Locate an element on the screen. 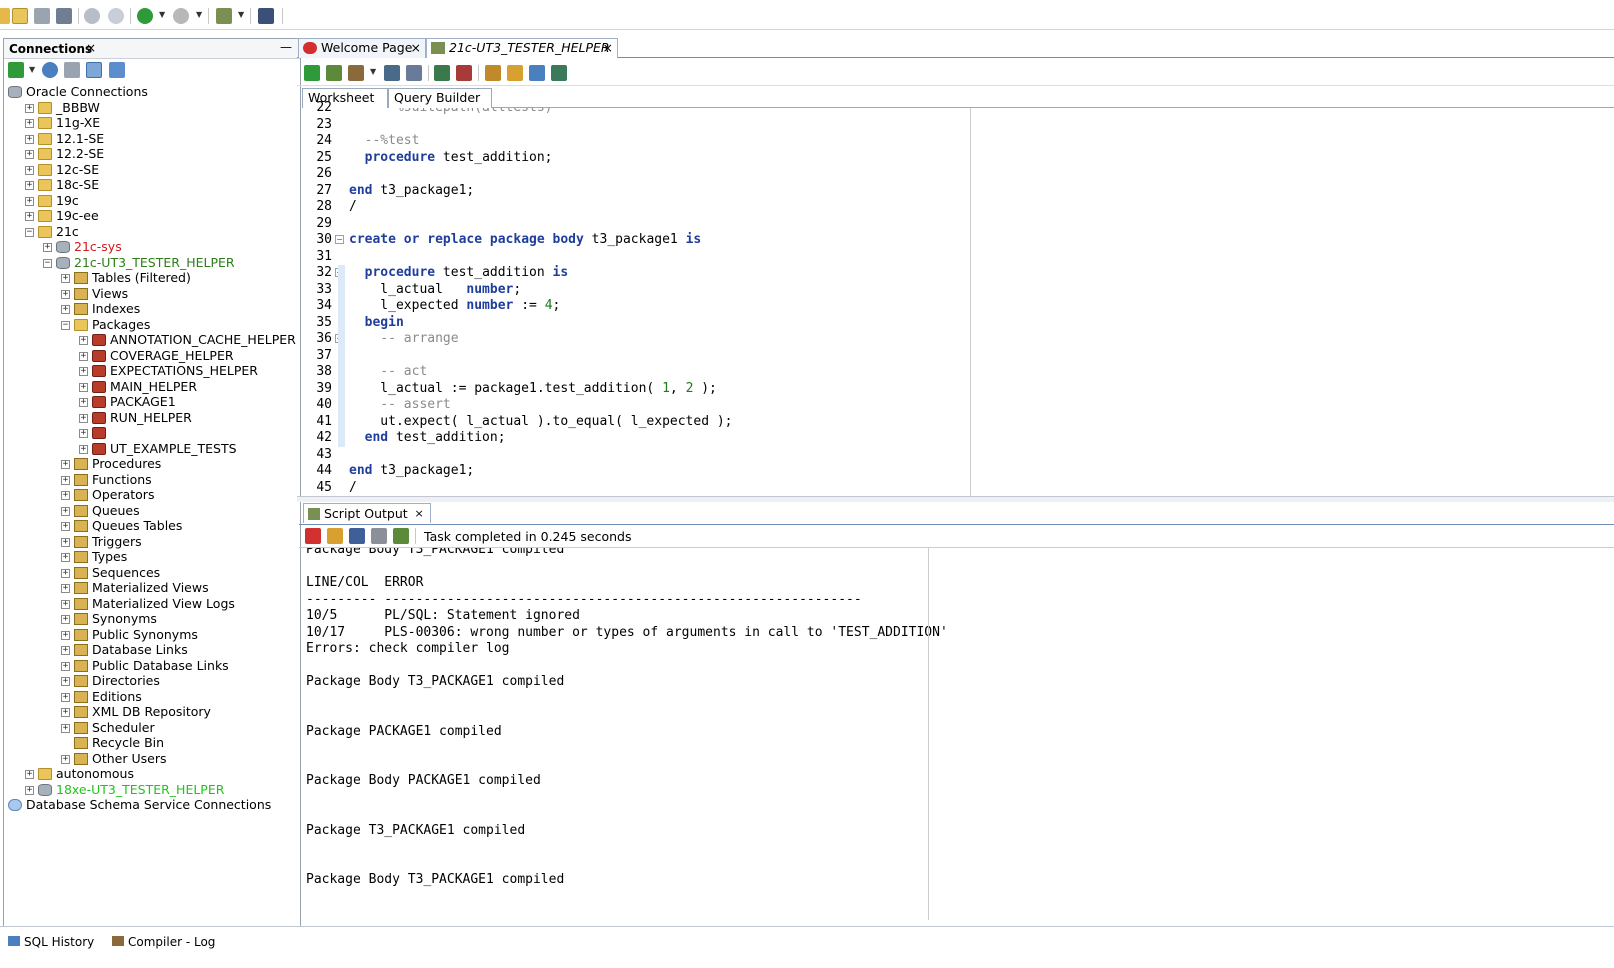  history-icon is located at coordinates (537, 73).